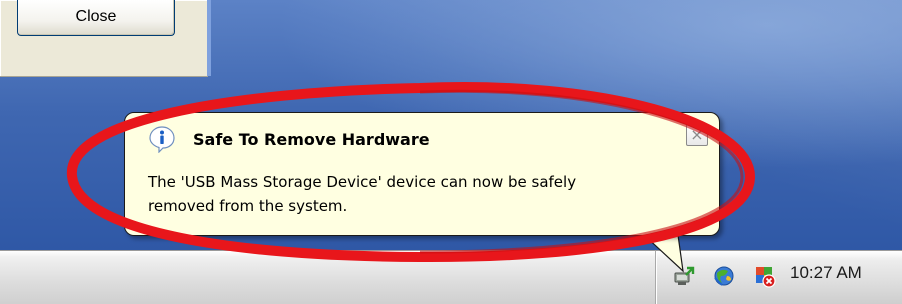  I want to click on network-icon, so click(724, 276).